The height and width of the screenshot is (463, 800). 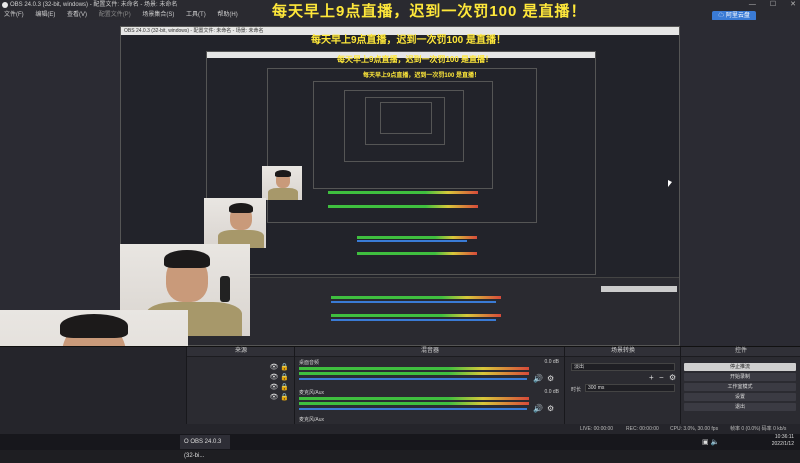 I want to click on sources-dock: 来源 👁 🔒 👁 🔒 👁 🔒 👁 🔒, so click(x=240, y=386).